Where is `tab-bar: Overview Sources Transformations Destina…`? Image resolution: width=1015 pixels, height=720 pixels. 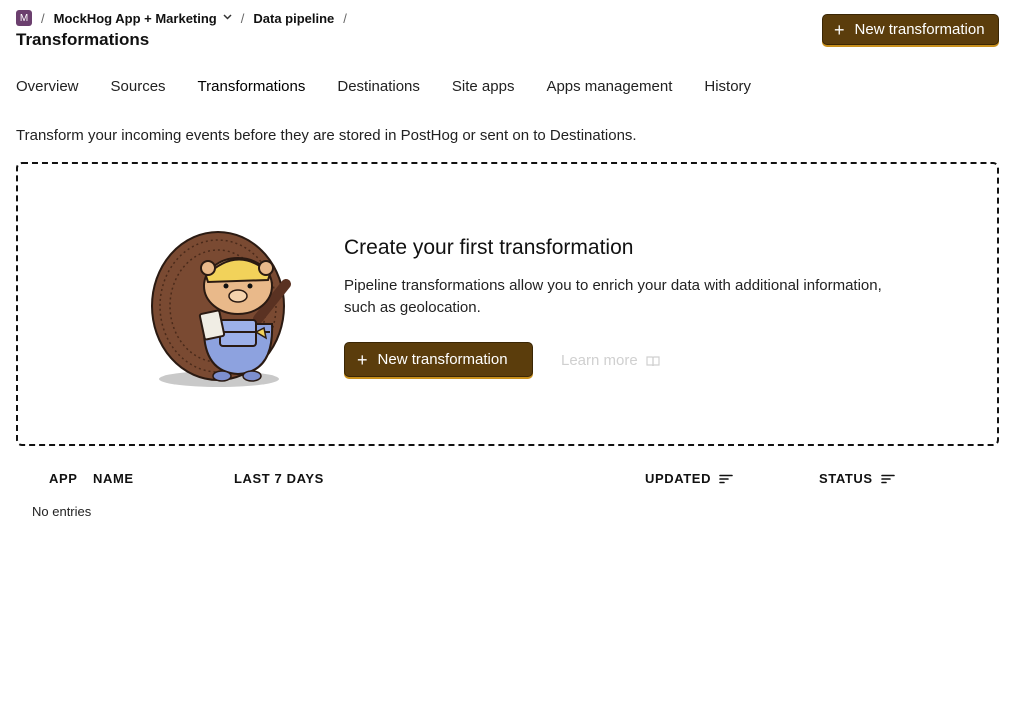
tab-bar: Overview Sources Transformations Destina… is located at coordinates (399, 88).